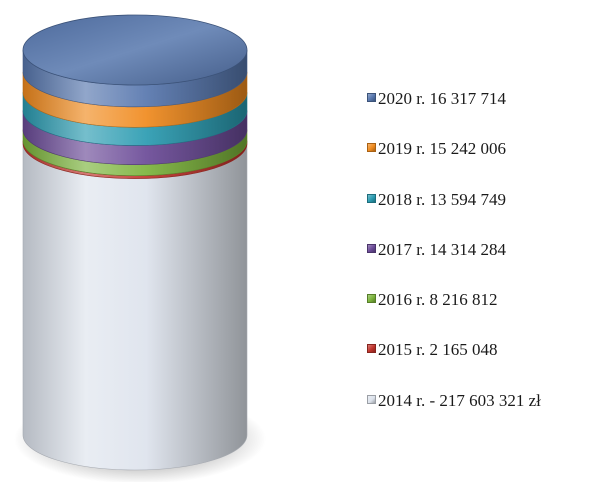 This screenshot has width=607, height=482. Describe the element at coordinates (438, 350) in the screenshot. I see `legend-label: 2015 r. 2 165 048` at that location.